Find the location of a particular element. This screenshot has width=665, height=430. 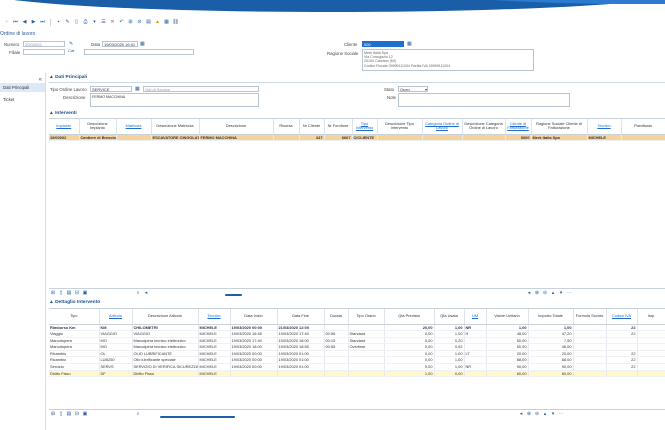

column-header: Importo Totale is located at coordinates (551, 317).